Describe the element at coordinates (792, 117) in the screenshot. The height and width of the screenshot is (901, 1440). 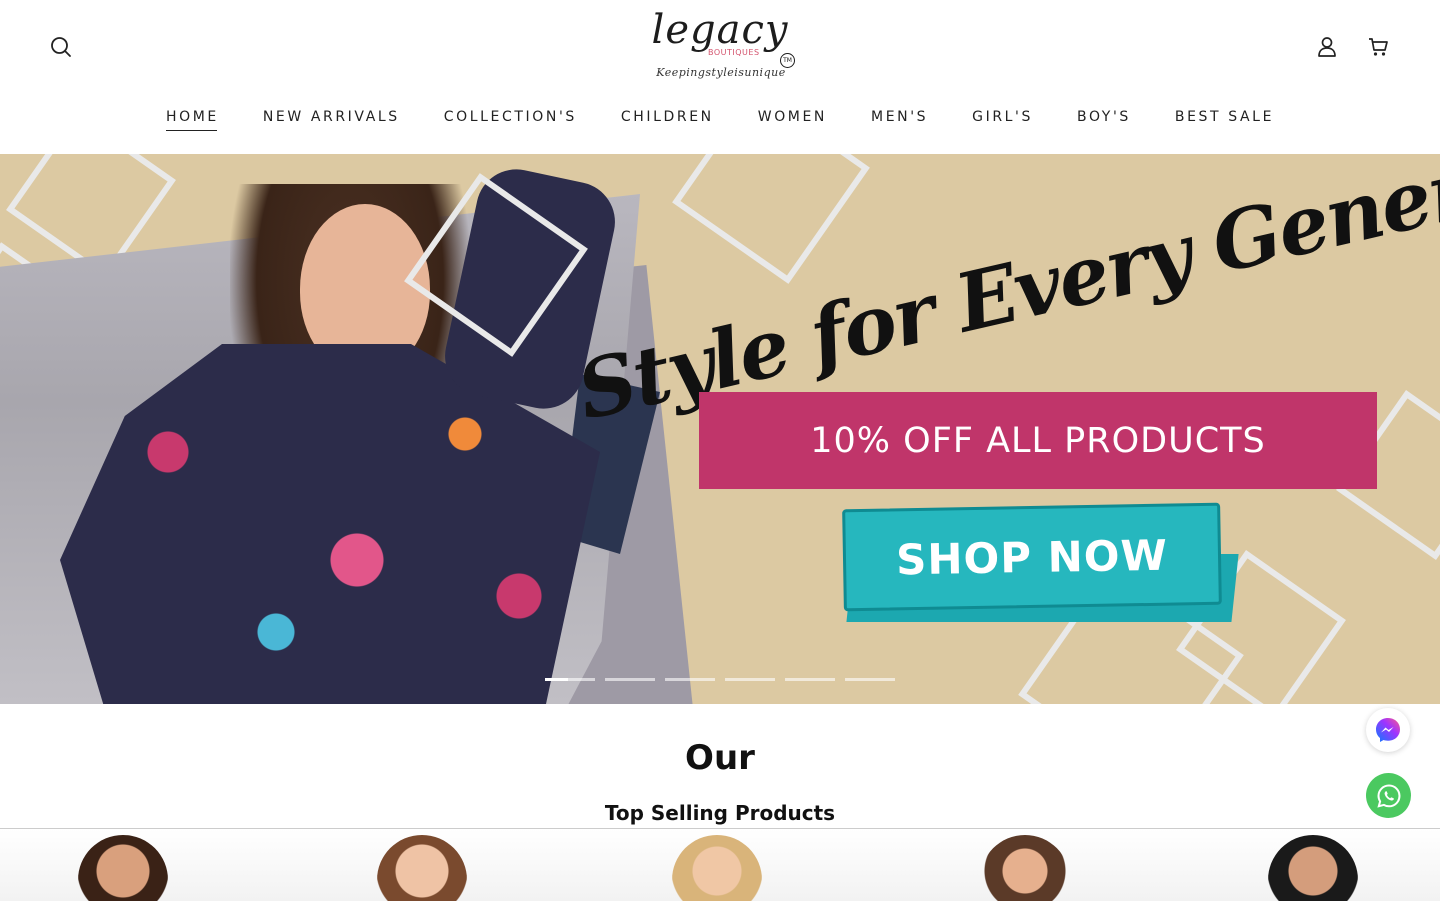
I see `nav-women: WOMEN` at that location.